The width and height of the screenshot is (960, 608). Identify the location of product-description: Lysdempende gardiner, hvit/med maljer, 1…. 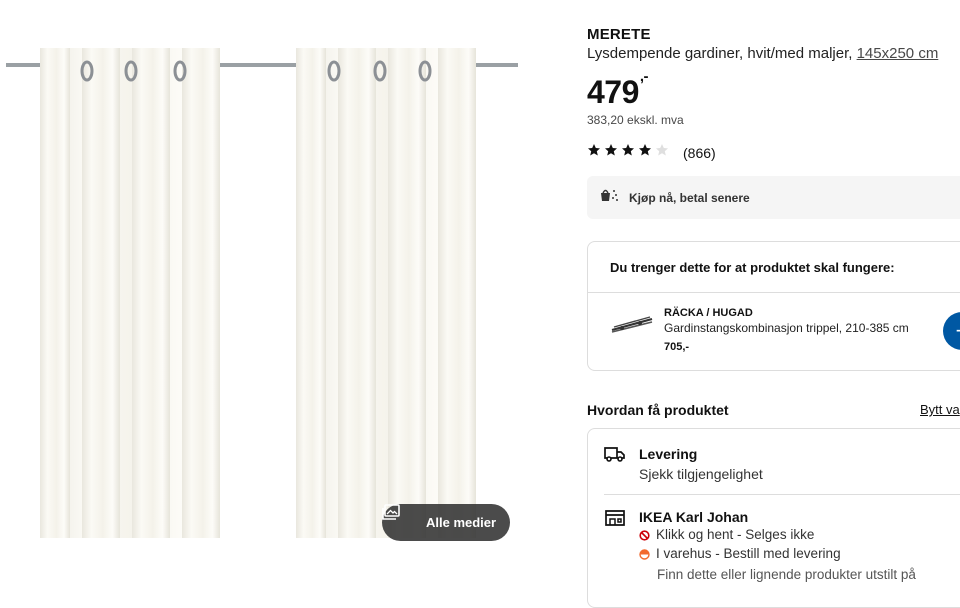
(762, 53).